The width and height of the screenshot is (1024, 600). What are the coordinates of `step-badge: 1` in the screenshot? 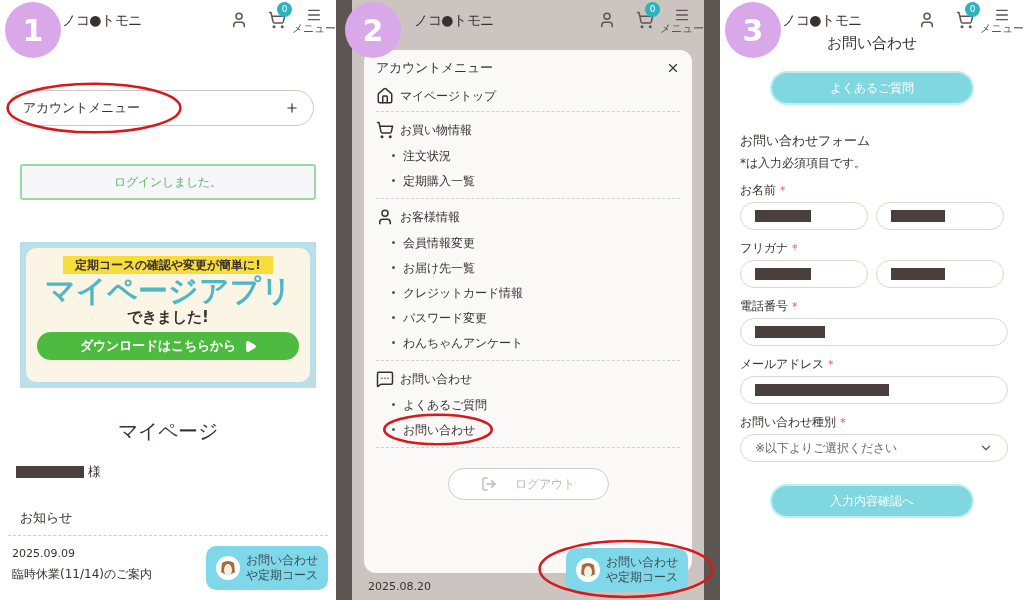 It's located at (33, 30).